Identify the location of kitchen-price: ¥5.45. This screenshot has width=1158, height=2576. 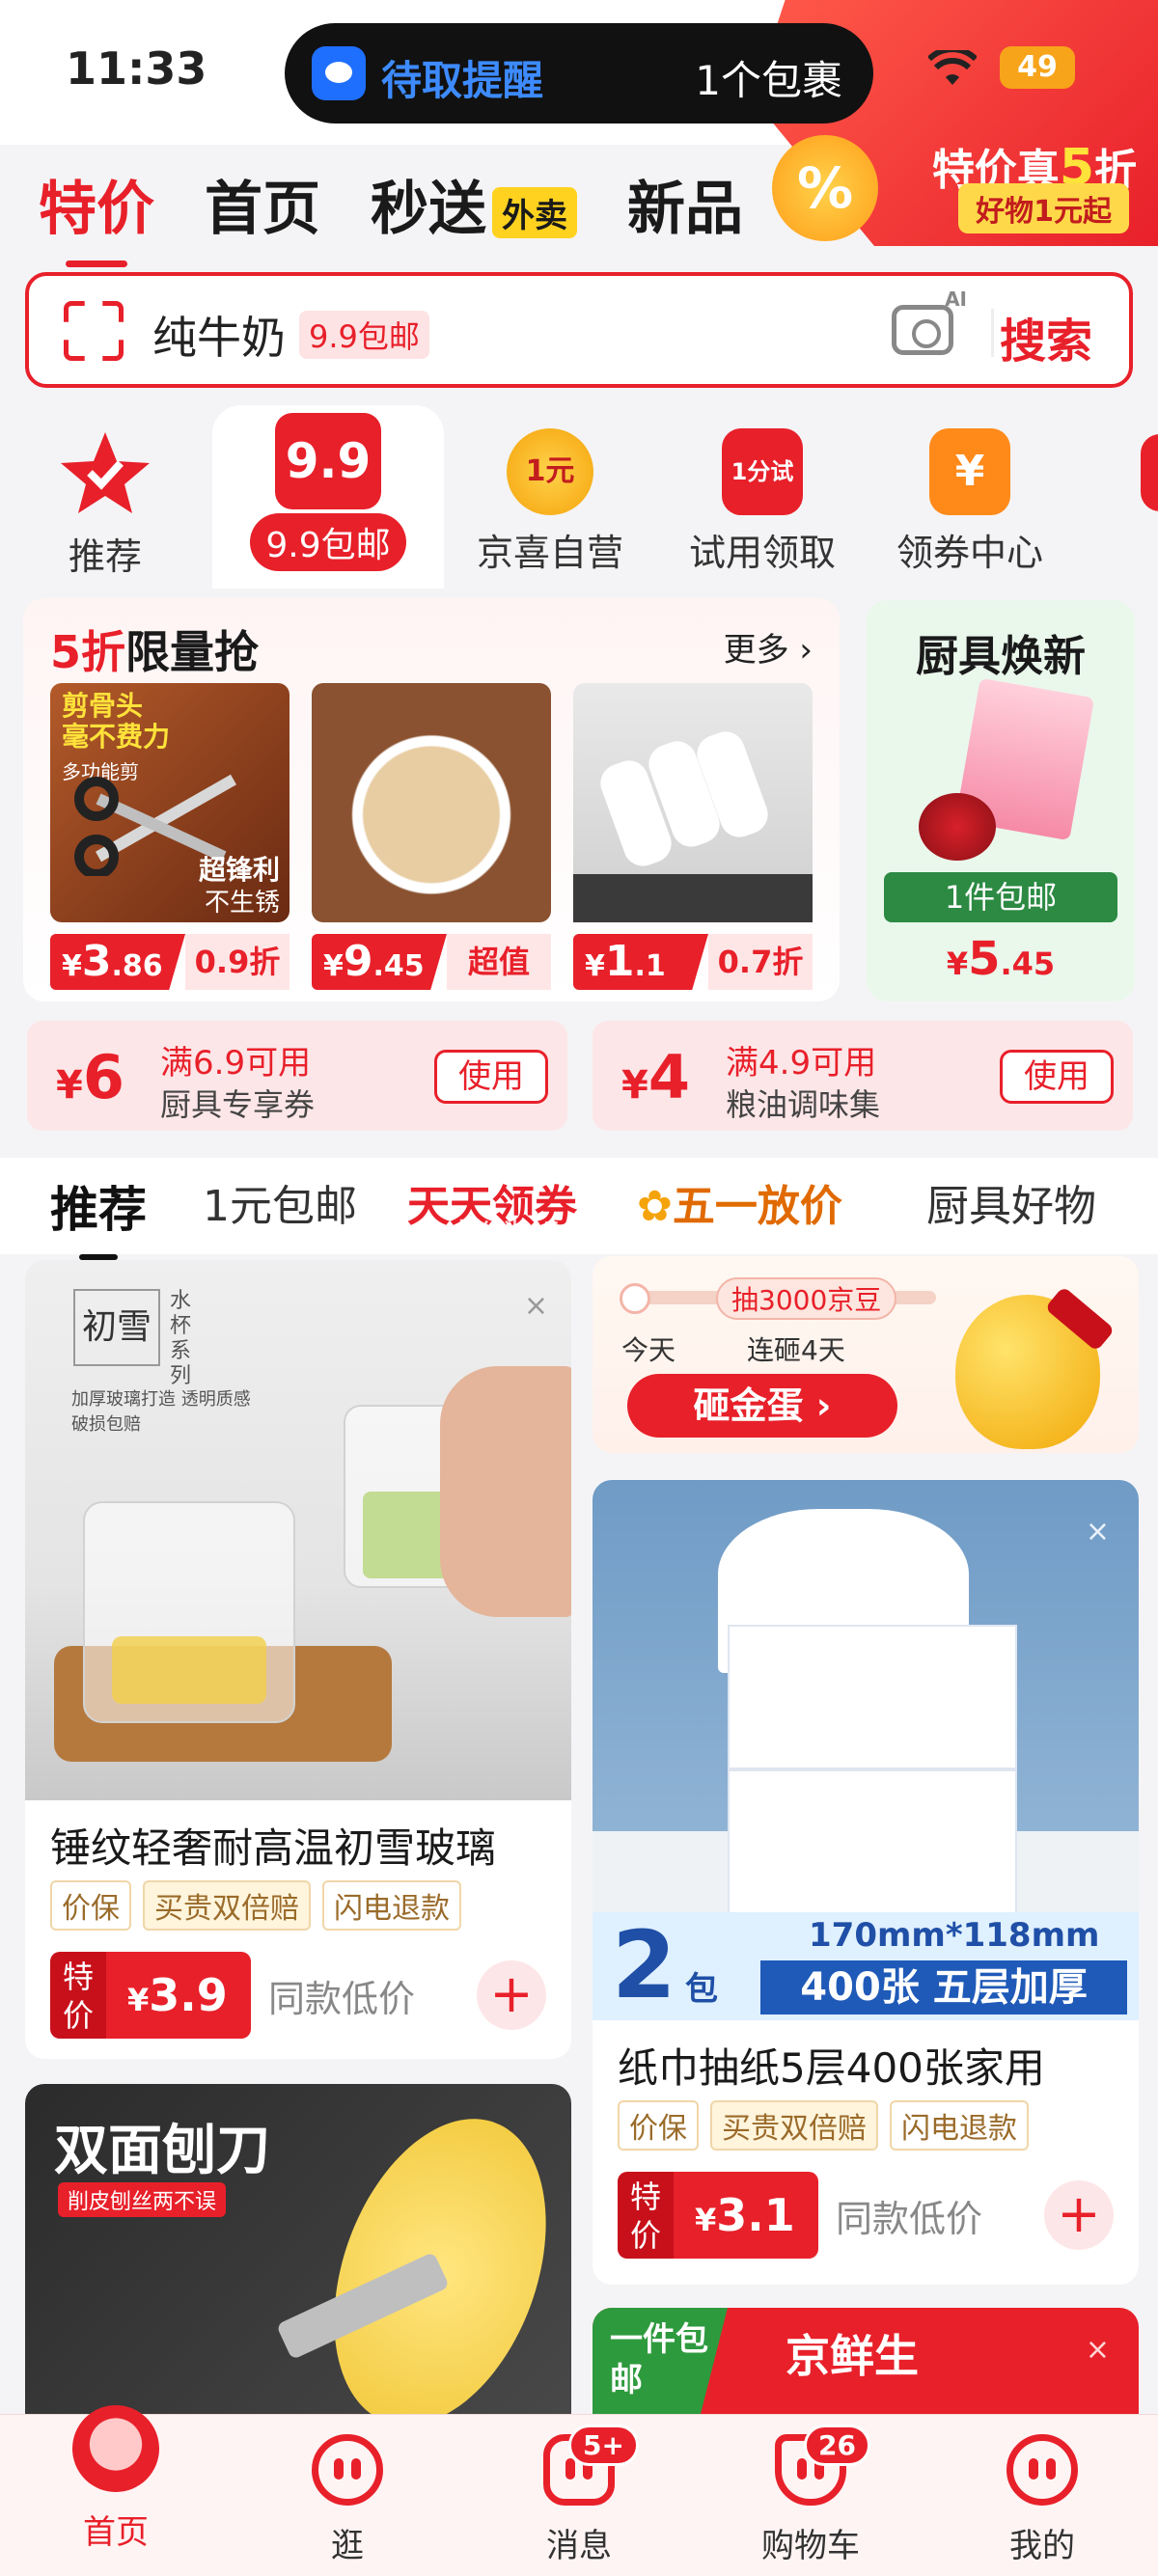
(1001, 959).